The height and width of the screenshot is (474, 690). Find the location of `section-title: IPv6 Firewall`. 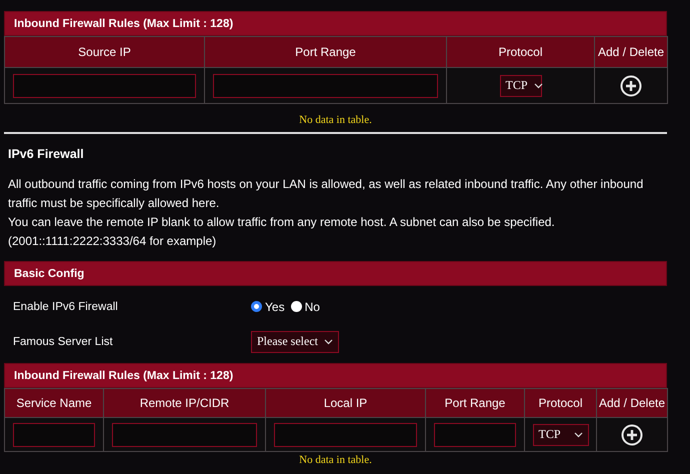

section-title: IPv6 Firewall is located at coordinates (46, 154).